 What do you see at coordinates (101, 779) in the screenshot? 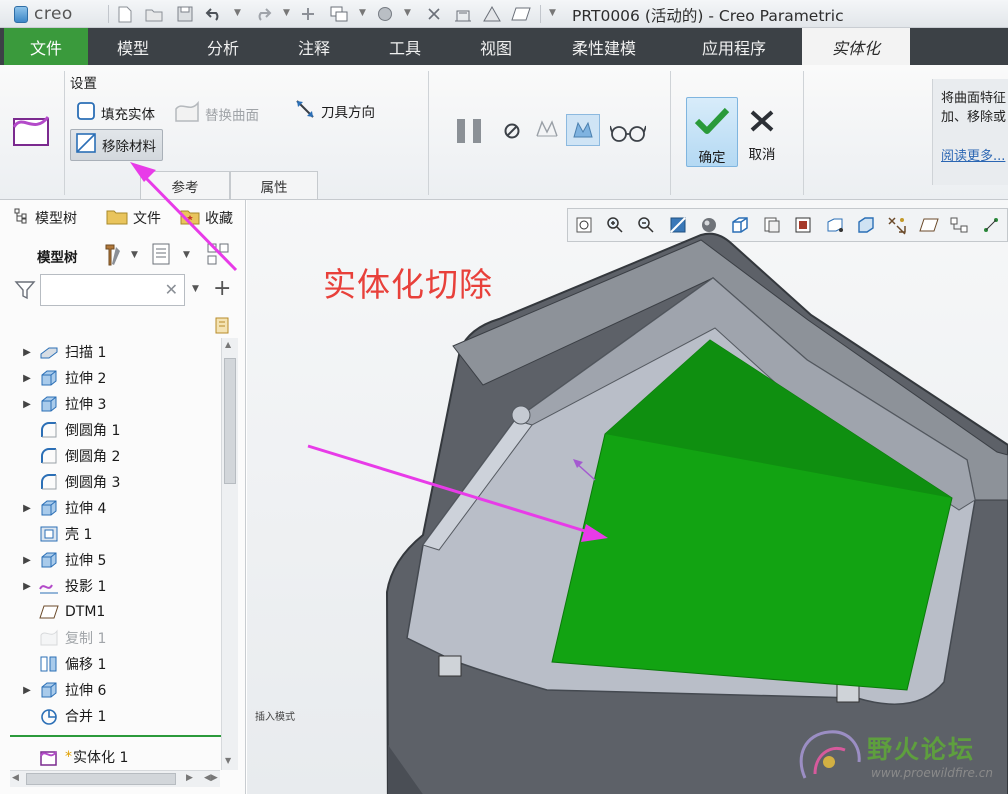
I see `horizontal-scroll-thumb` at bounding box center [101, 779].